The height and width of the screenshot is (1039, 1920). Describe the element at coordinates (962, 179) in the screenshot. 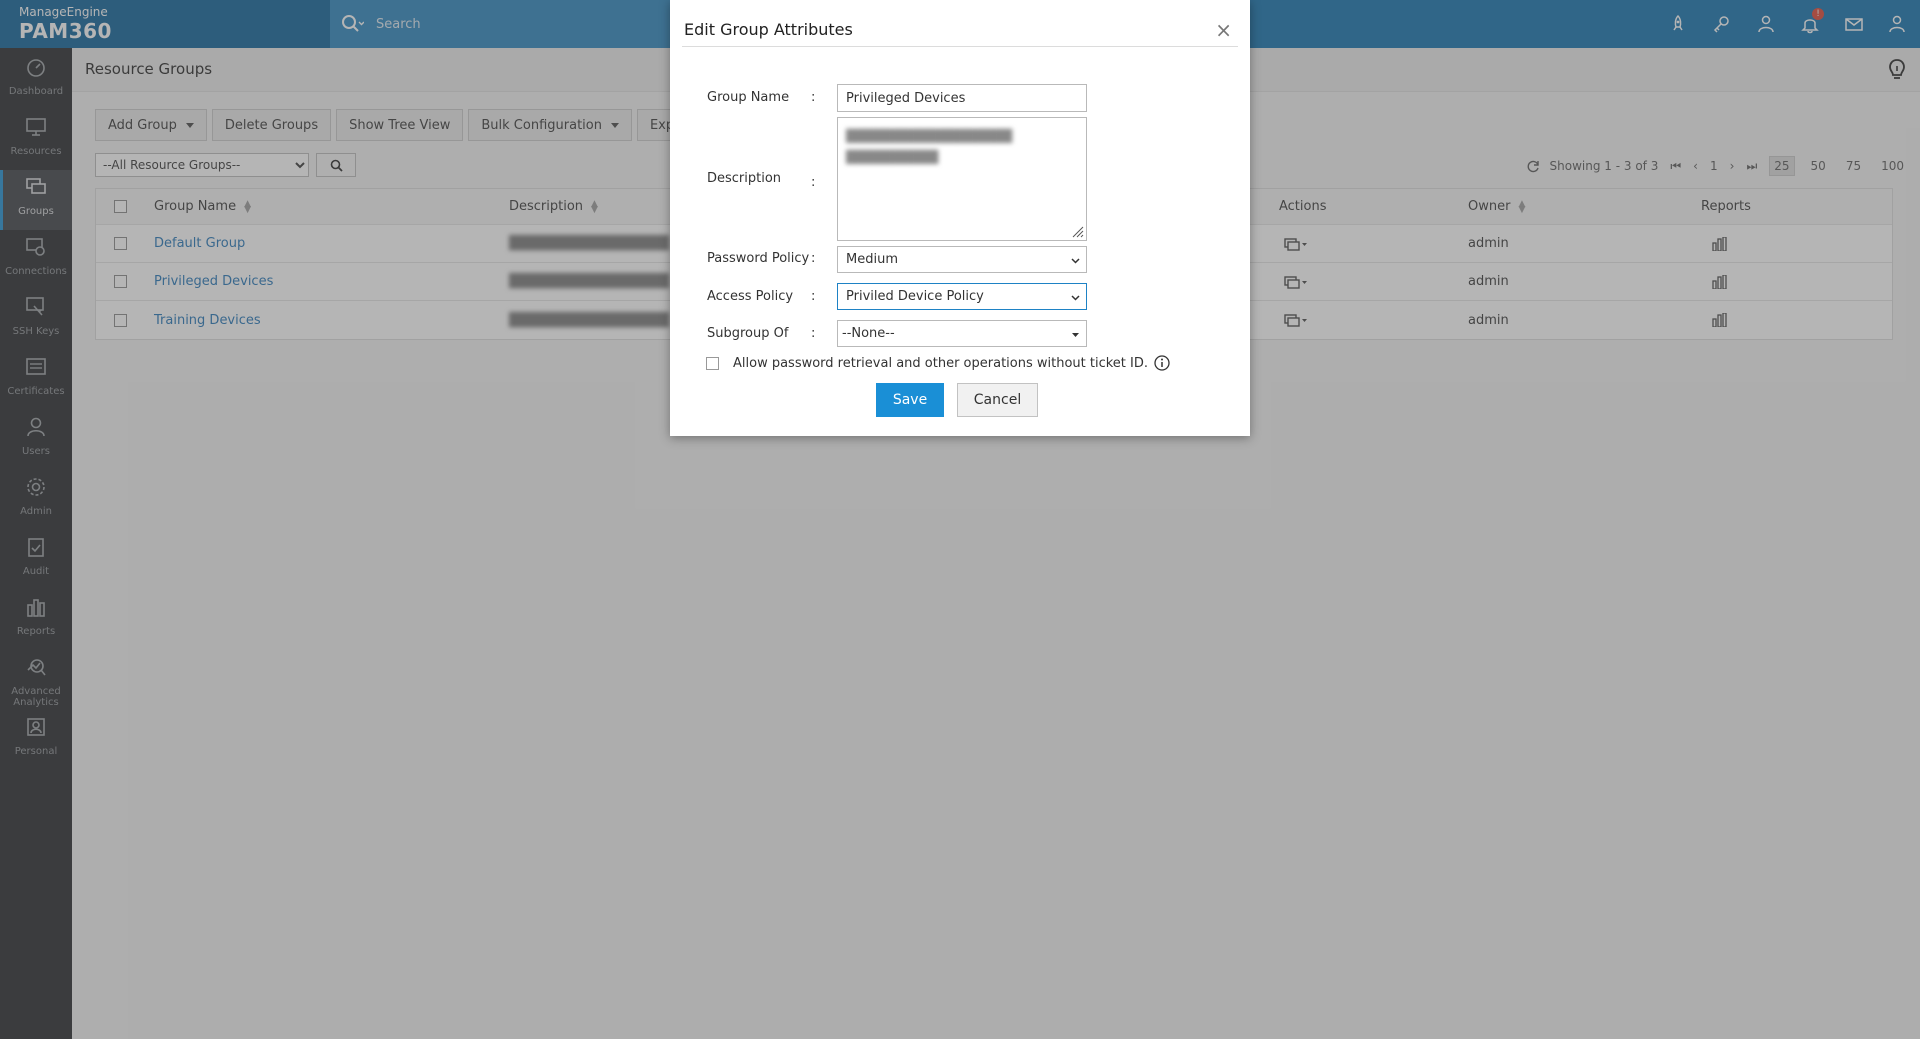

I see `description-textarea: ██████████████████ ██████████` at that location.